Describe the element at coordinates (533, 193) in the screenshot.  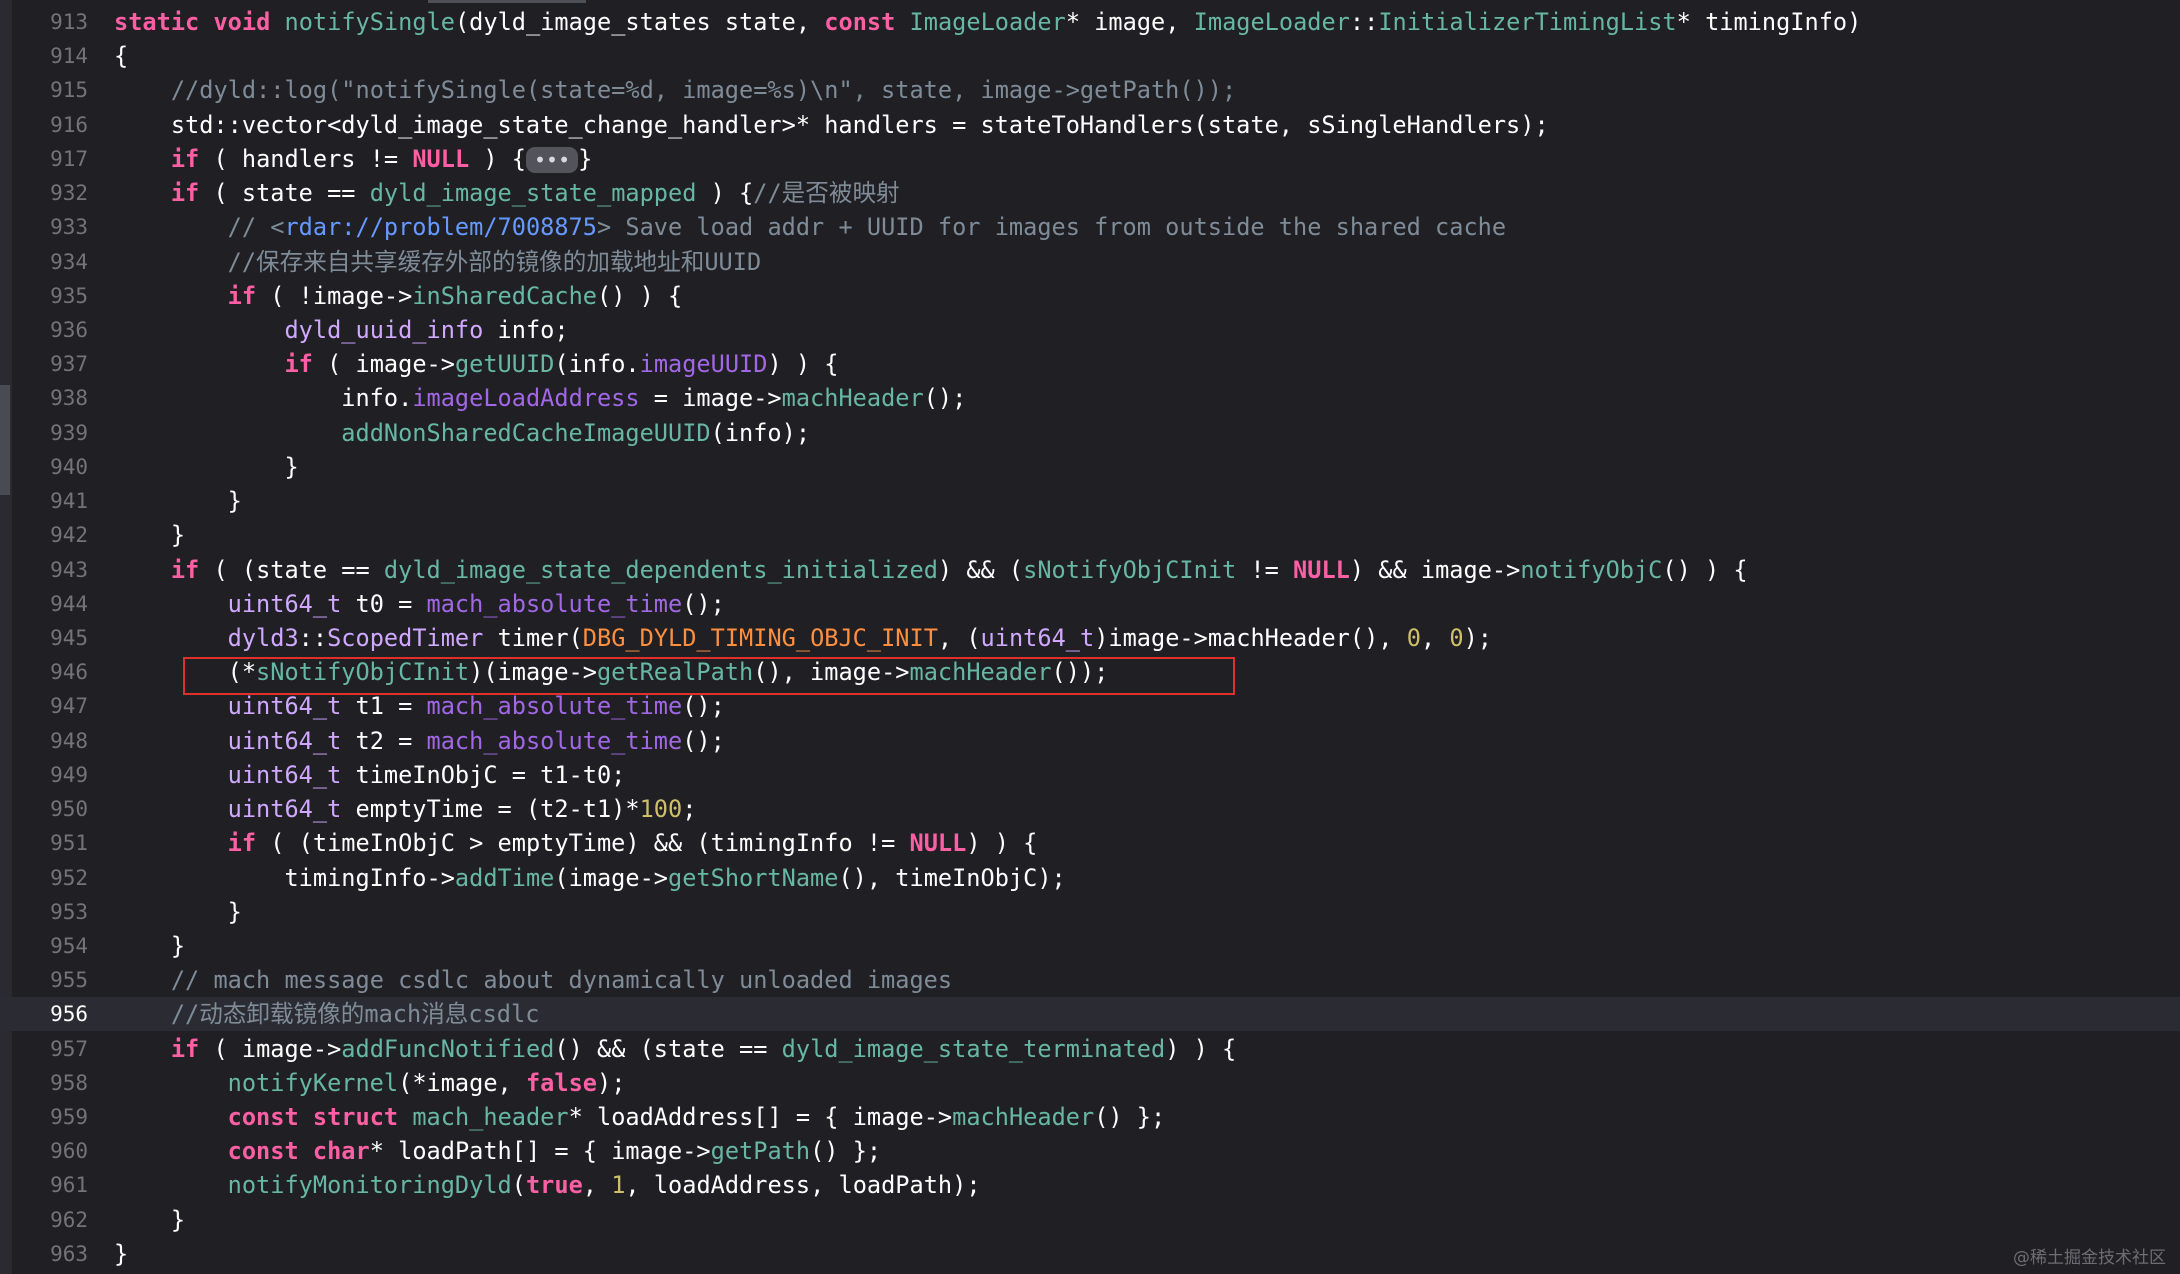
I see `code-token: dyld_image_state_mapped` at that location.